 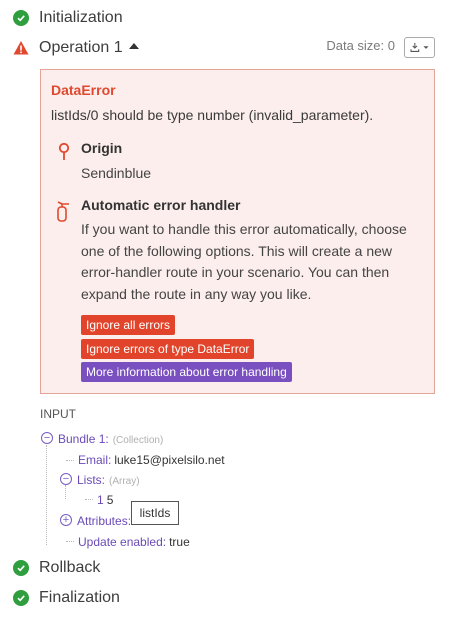 I want to click on tree-type: (Array), so click(x=124, y=481).